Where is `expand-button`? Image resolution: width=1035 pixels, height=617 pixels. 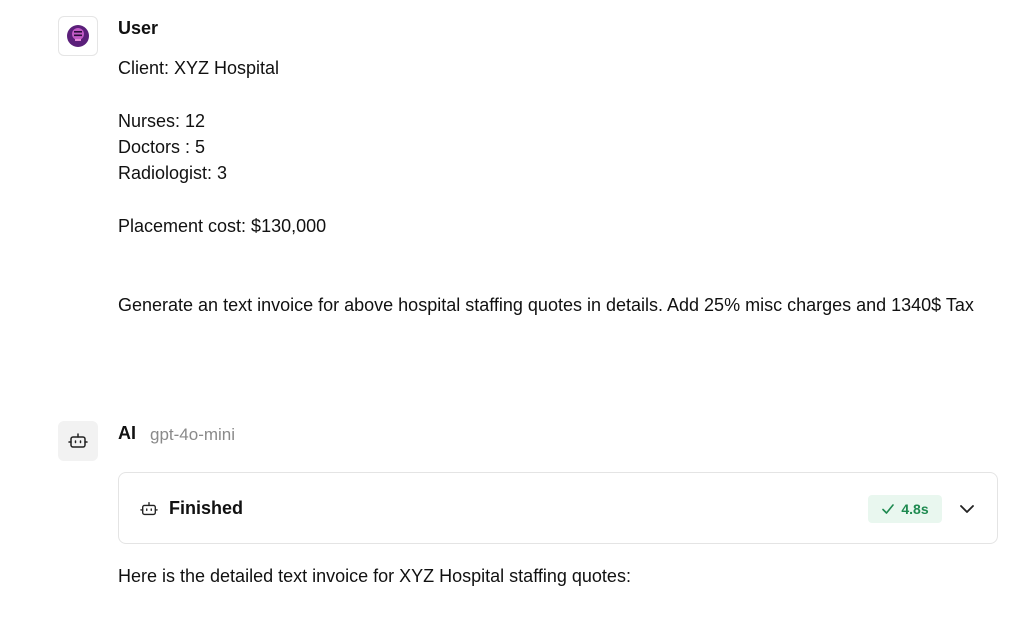
expand-button is located at coordinates (967, 509).